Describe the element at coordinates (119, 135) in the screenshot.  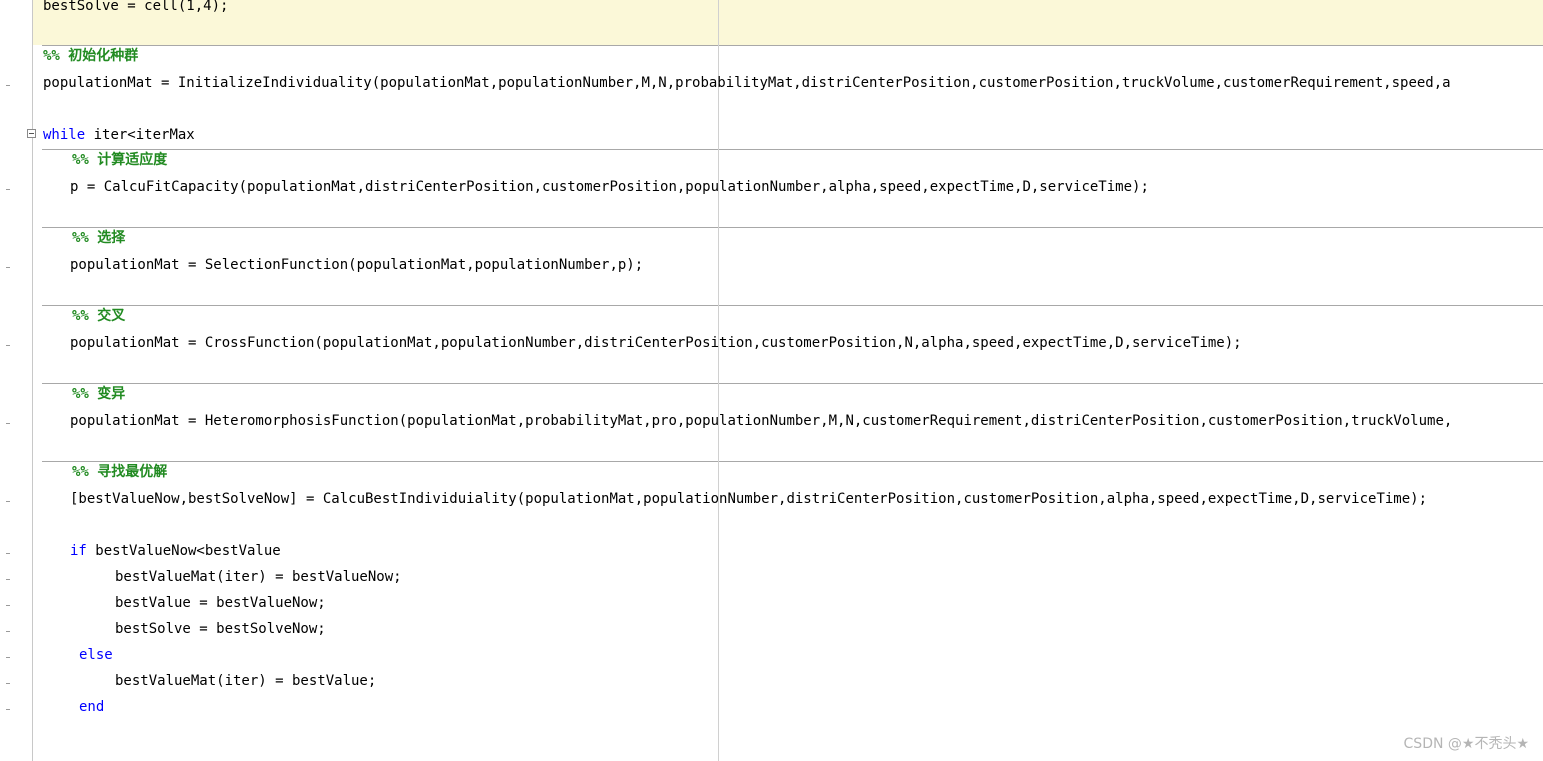
I see `code-line-while: while iter<iterMax` at that location.